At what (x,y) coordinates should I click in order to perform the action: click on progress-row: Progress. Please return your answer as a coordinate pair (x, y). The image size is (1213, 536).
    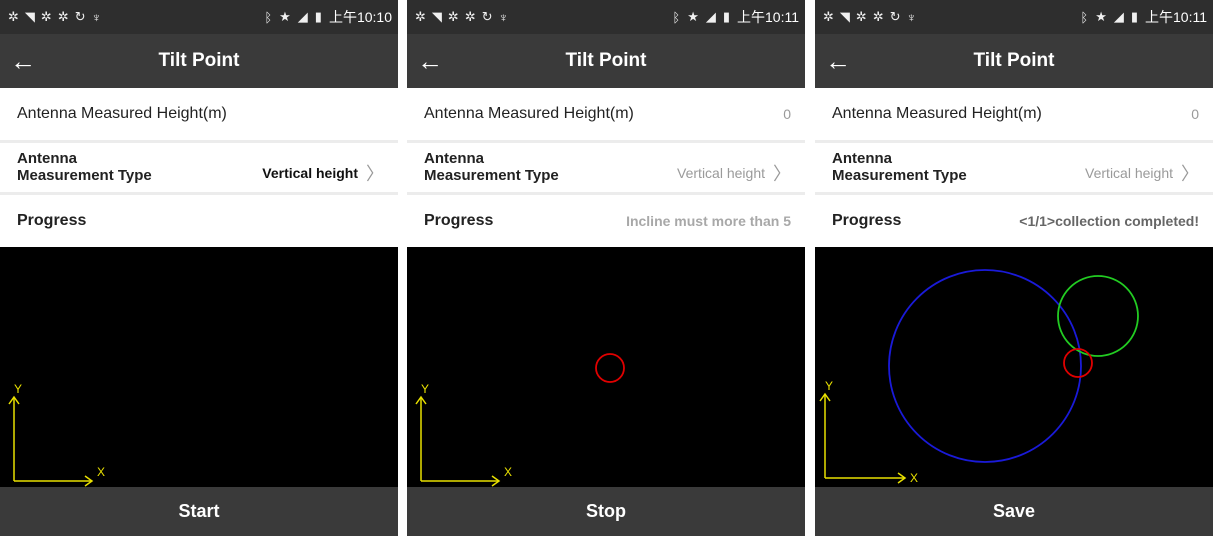
    Looking at the image, I should click on (199, 221).